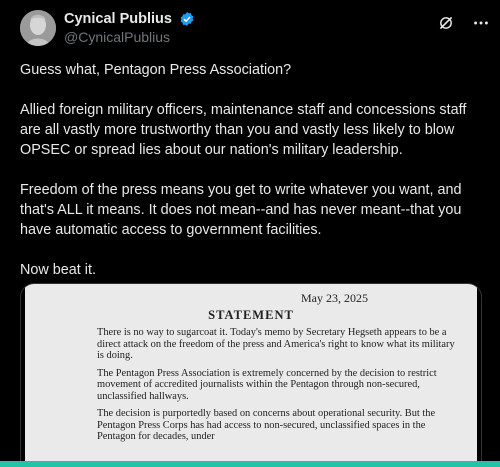 Image resolution: width=500 pixels, height=467 pixels. Describe the element at coordinates (156, 70) in the screenshot. I see `tweet-paragraph: Guess what, Pentagon Press Association?` at that location.